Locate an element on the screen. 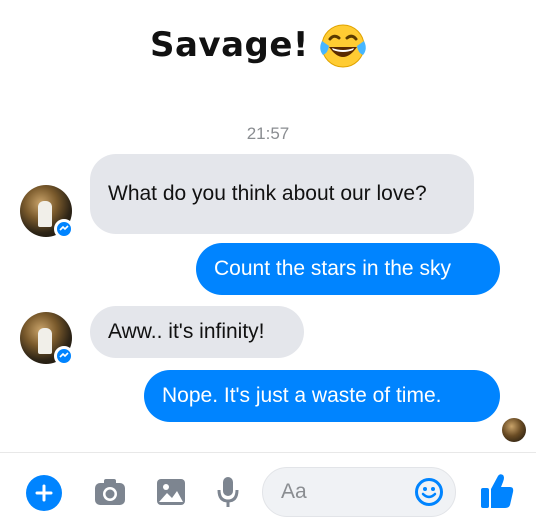 Image resolution: width=536 pixels, height=530 pixels. title-wrap: Savage! is located at coordinates (259, 45).